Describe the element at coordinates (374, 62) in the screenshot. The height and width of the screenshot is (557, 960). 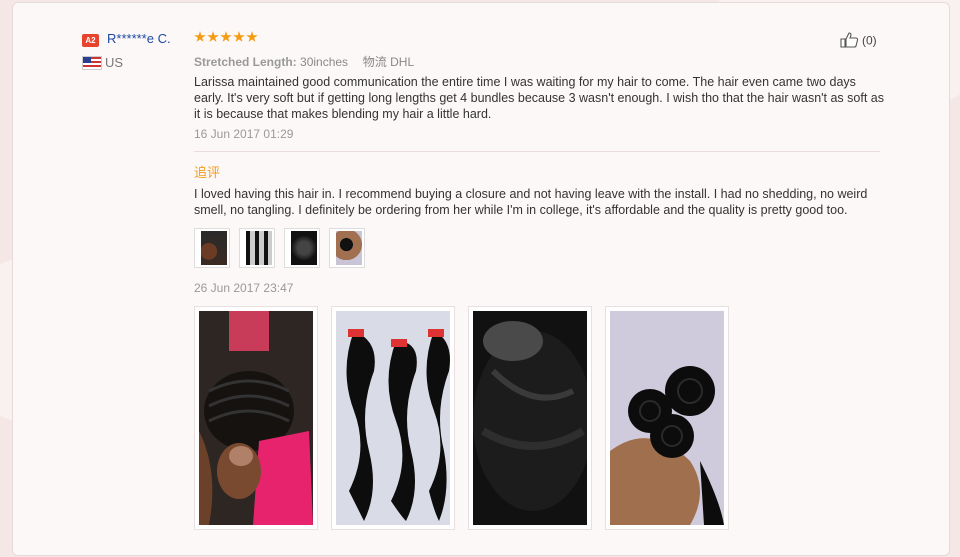
I see `shipping-label: 物流` at that location.